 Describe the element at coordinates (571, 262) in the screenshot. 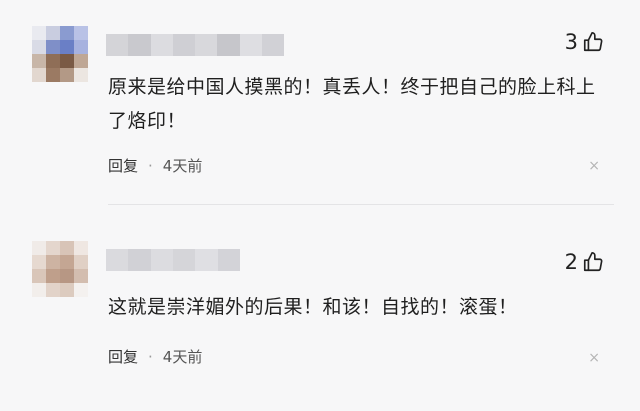

I see `like-count: 2` at that location.